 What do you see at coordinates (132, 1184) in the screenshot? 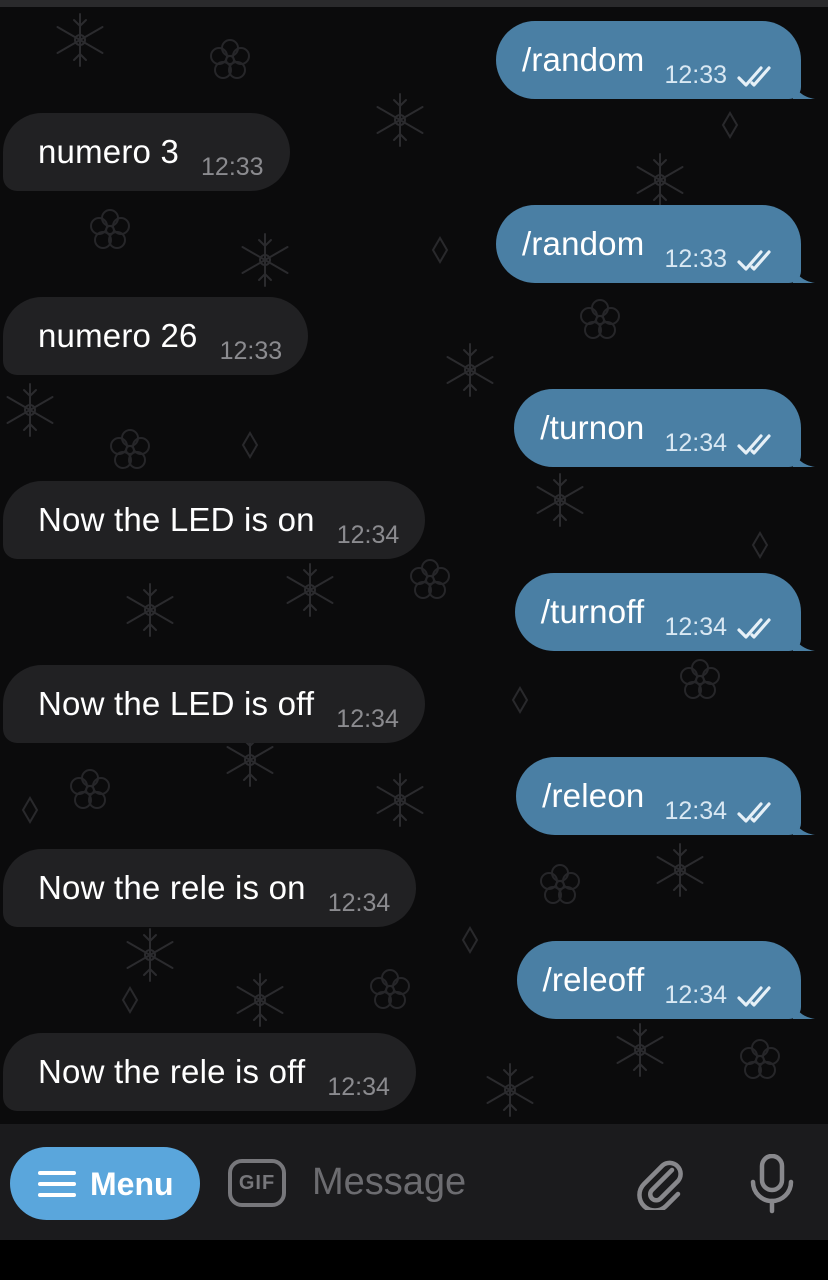
I see `menu-label: Menu` at bounding box center [132, 1184].